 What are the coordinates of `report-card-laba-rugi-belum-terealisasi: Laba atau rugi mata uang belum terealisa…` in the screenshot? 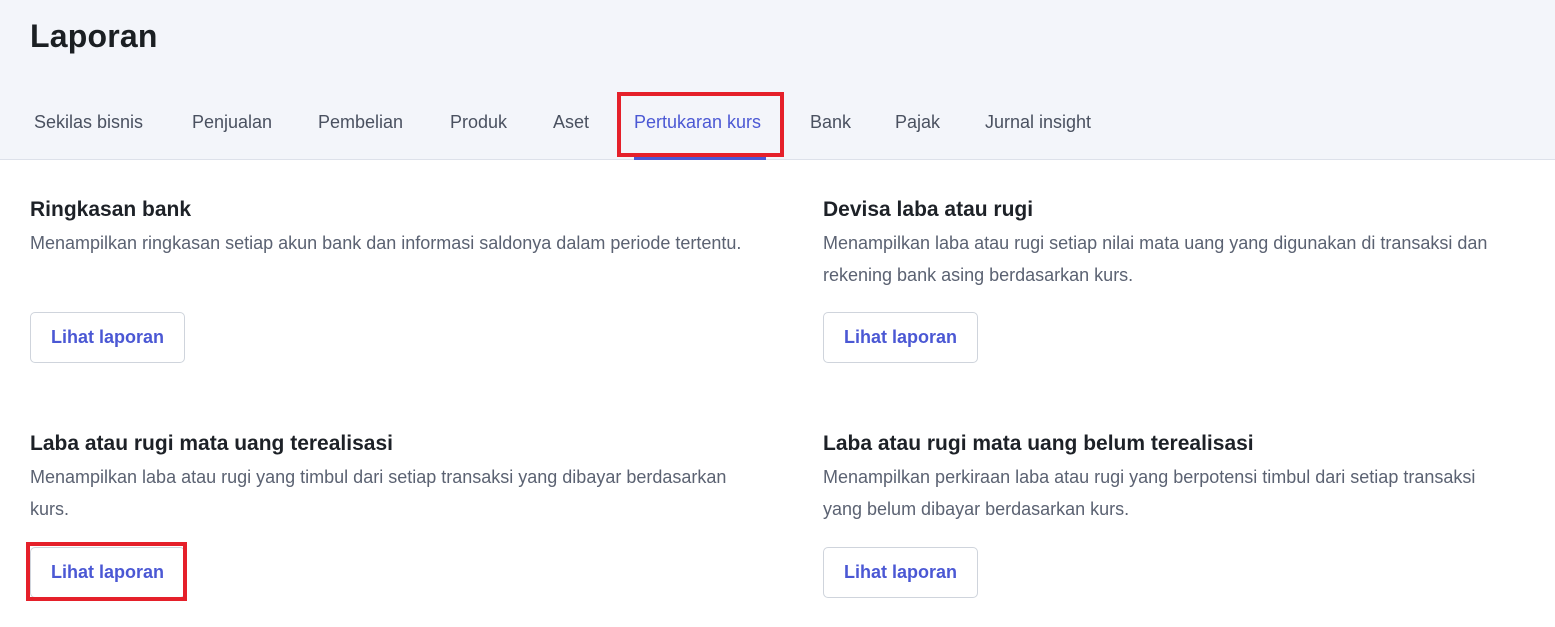 It's located at (1153, 477).